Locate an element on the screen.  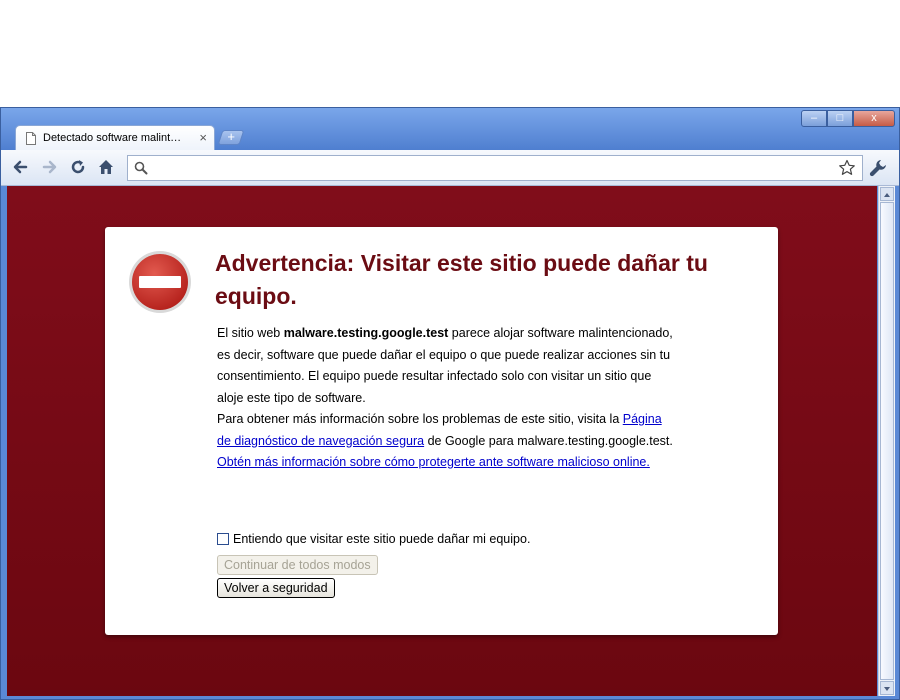
new-tab-button: + is located at coordinates (231, 137).